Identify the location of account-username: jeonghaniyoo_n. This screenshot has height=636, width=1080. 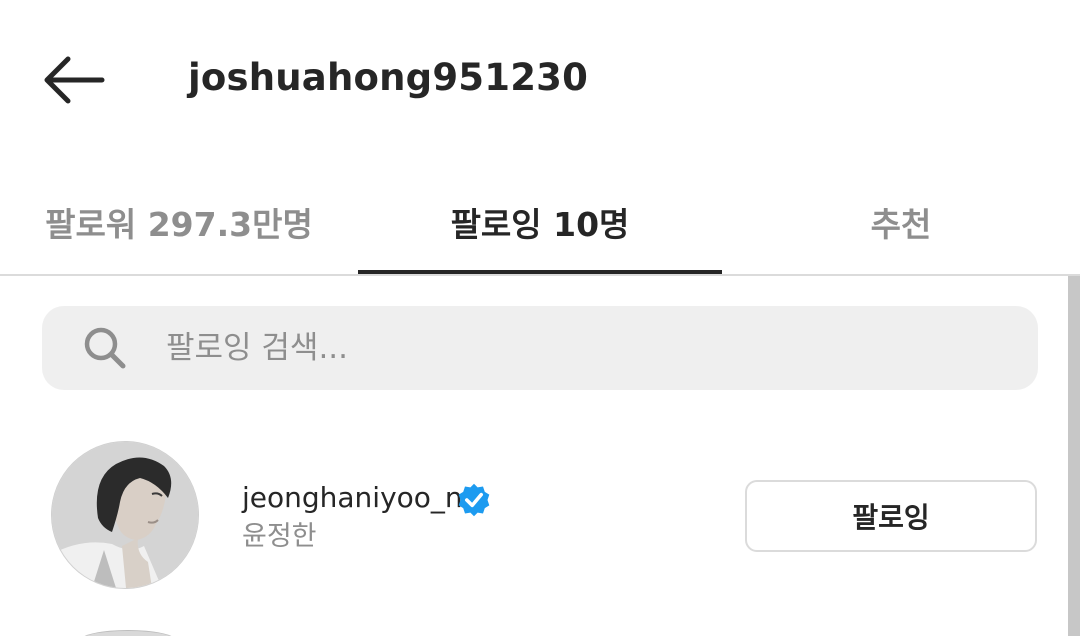
(352, 498).